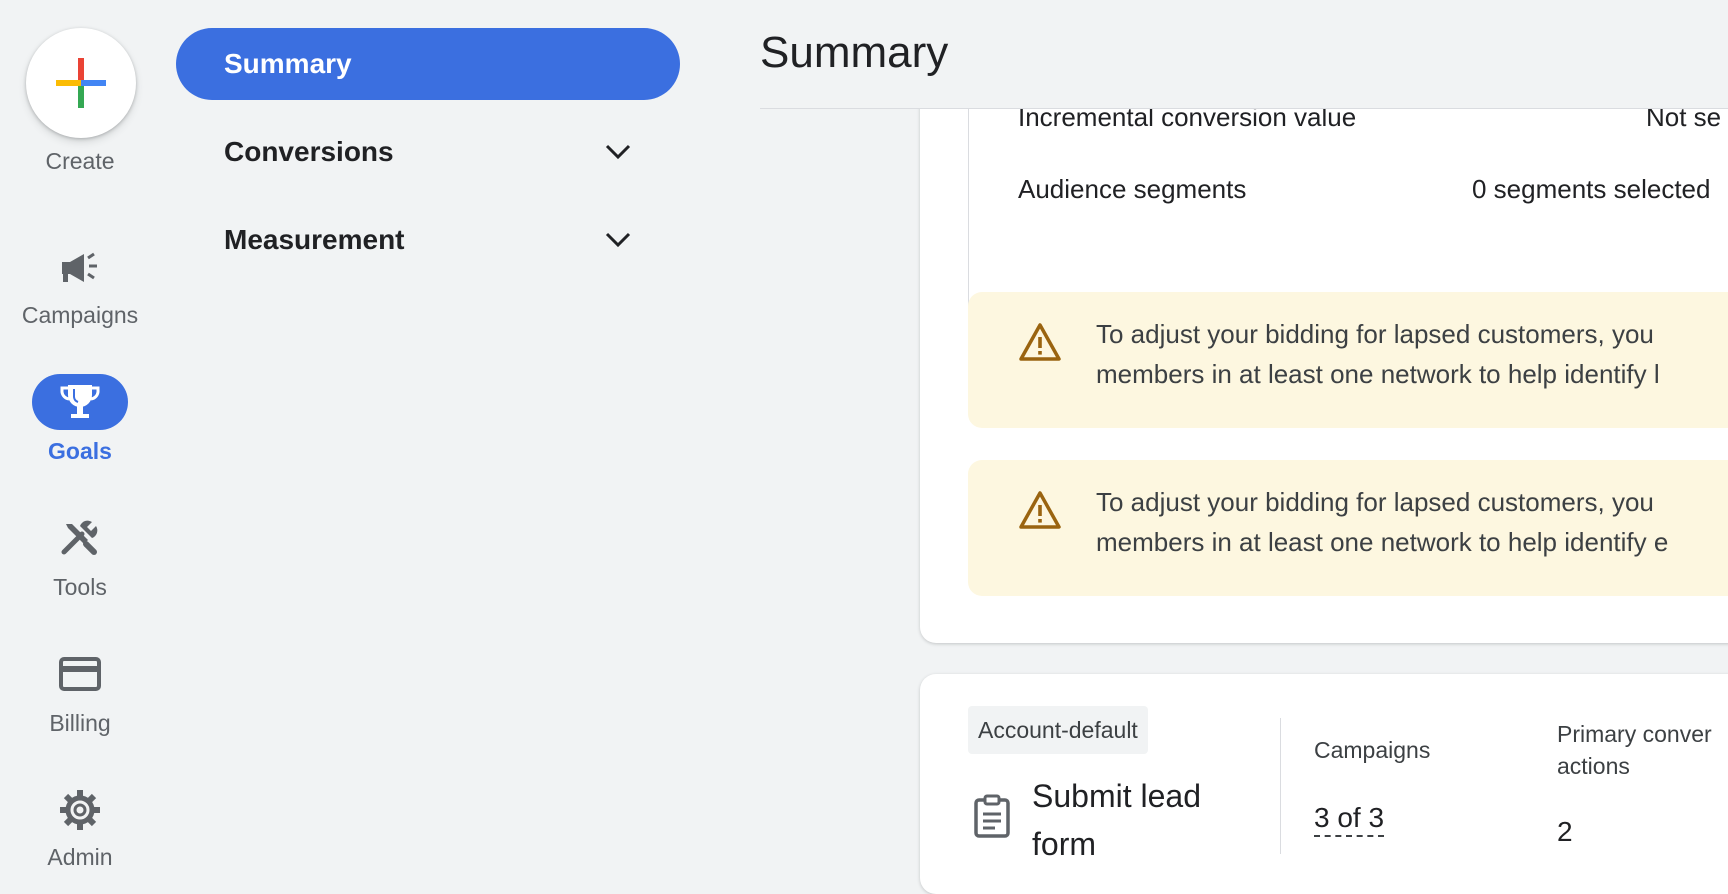  What do you see at coordinates (80, 810) in the screenshot?
I see `gear-icon` at bounding box center [80, 810].